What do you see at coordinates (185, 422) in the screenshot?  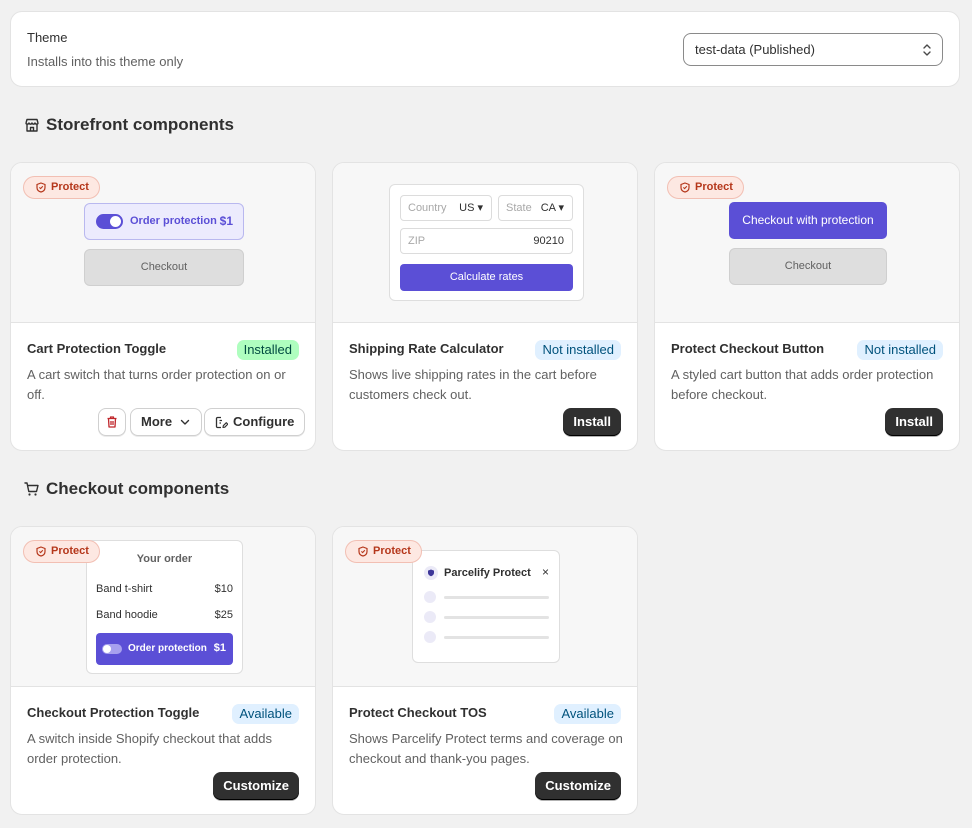 I see `chevron-down-icon` at bounding box center [185, 422].